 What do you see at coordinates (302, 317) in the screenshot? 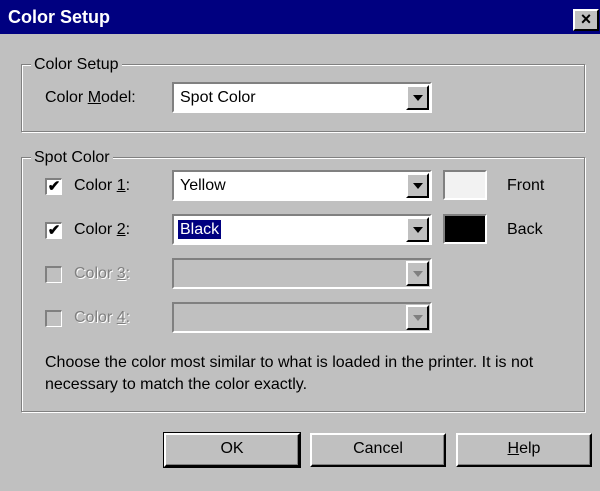
I see `color-4-select` at bounding box center [302, 317].